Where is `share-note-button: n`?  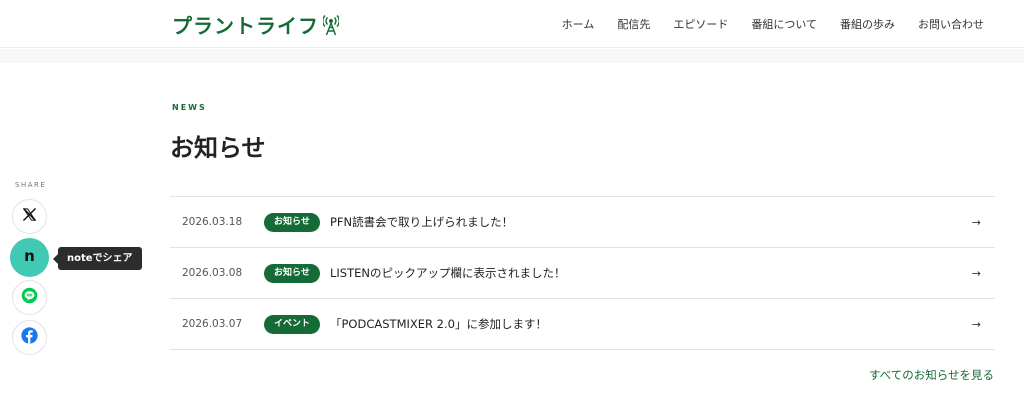
share-note-button: n is located at coordinates (29, 257).